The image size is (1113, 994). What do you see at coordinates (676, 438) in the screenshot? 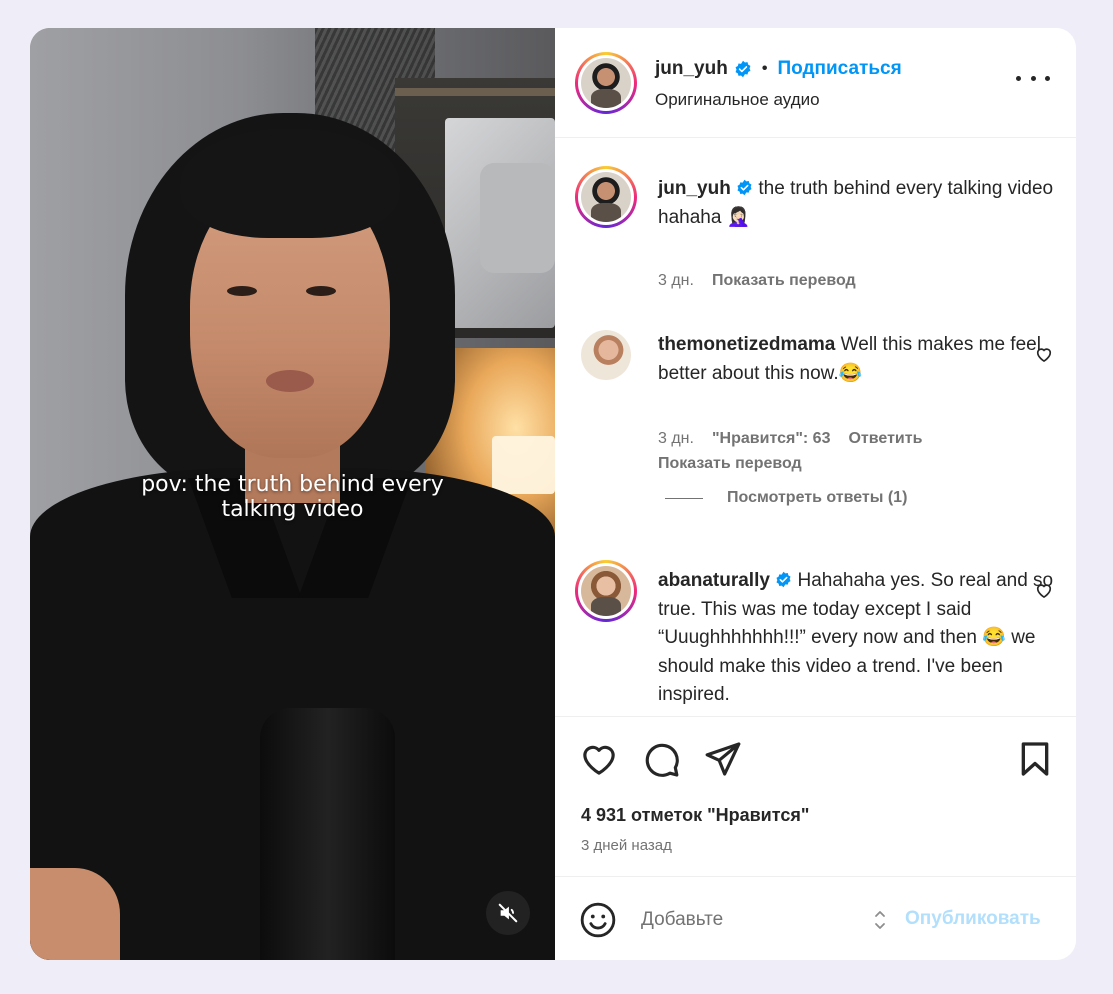
I see `comment-time: 3 дн.` at bounding box center [676, 438].